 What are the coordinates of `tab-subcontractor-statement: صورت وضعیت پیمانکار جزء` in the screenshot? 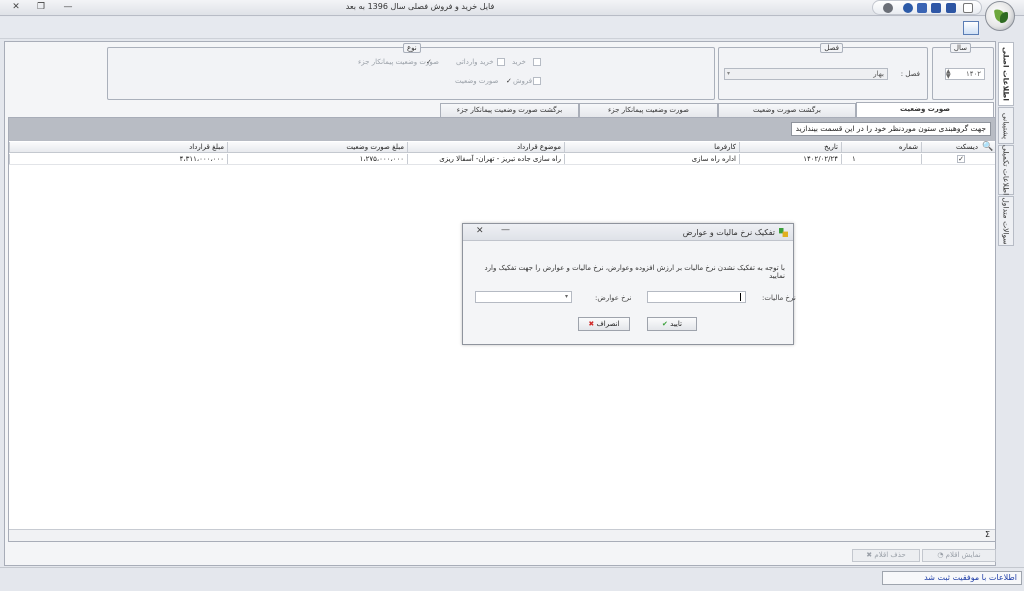 It's located at (648, 110).